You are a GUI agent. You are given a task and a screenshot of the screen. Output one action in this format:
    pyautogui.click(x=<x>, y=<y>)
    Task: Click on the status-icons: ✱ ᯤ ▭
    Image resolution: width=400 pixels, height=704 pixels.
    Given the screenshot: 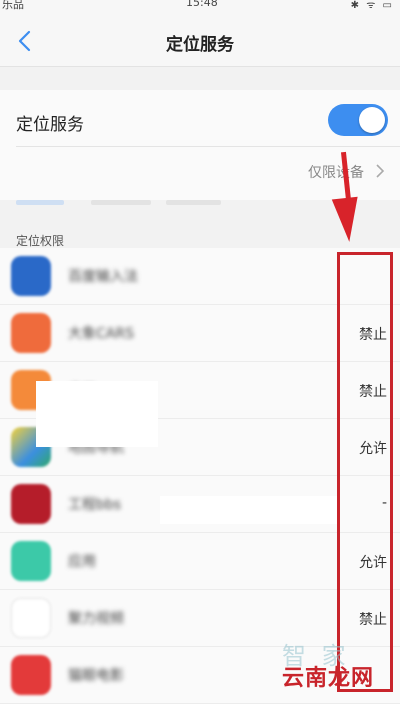 What is the action you would take?
    pyautogui.click(x=372, y=5)
    